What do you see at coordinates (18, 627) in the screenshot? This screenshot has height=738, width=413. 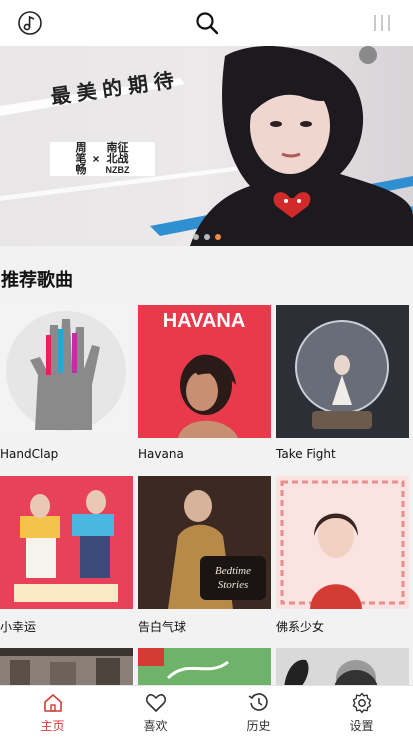 I see `song-title: 小幸运` at bounding box center [18, 627].